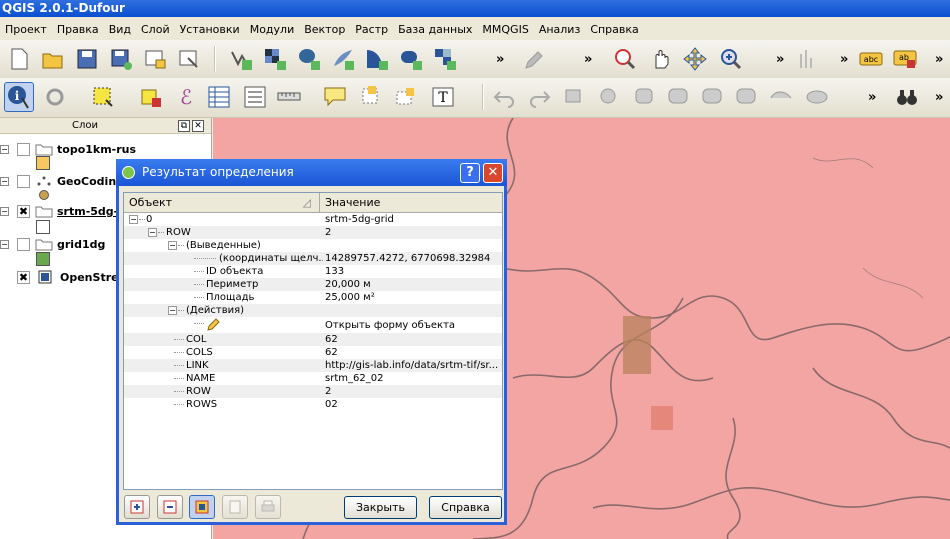 Image resolution: width=950 pixels, height=539 pixels. What do you see at coordinates (371, 97) in the screenshot?
I see `new-bookmark-icon` at bounding box center [371, 97].